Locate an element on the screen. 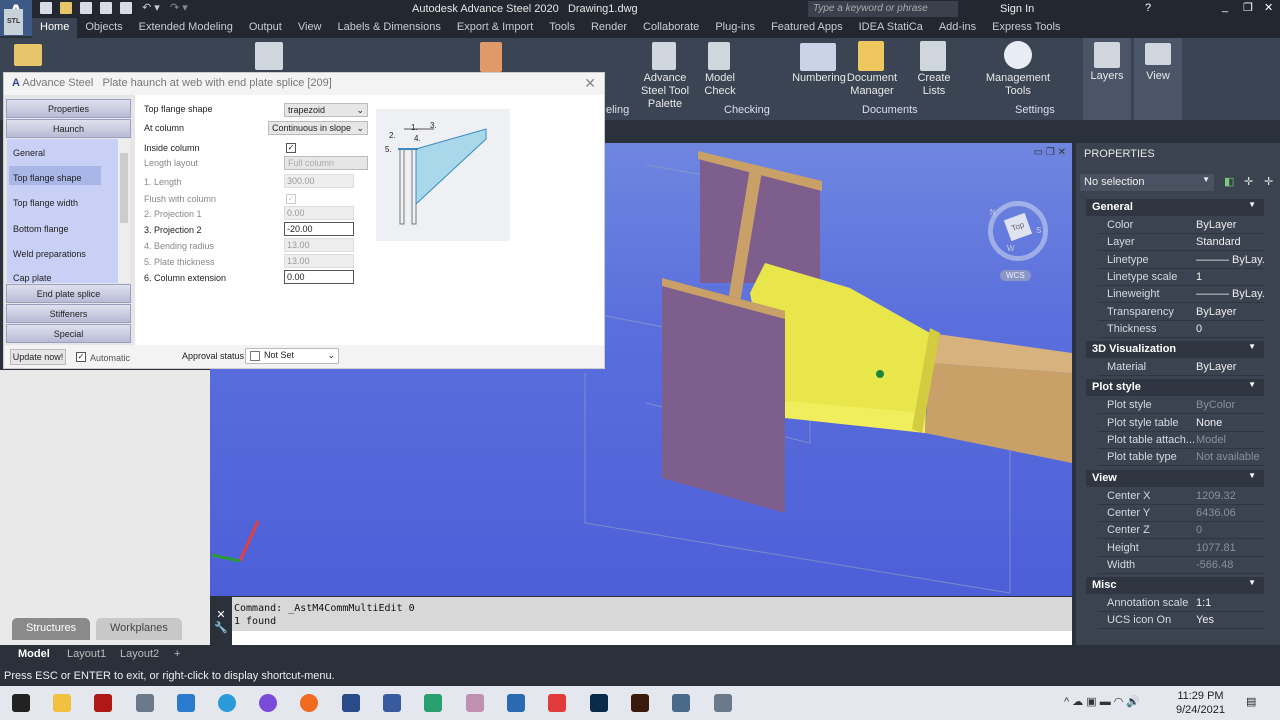 This screenshot has width=1280, height=720. nav-bottom-flange: Bottom flange is located at coordinates (41, 229).